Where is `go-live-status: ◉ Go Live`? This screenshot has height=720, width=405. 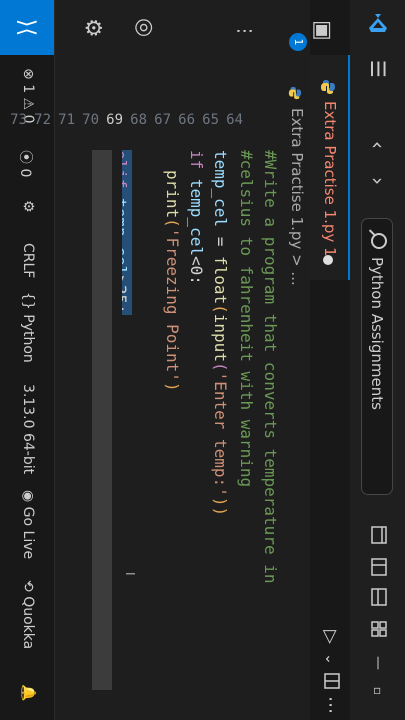
go-live-status: ◉ Go Live is located at coordinates (28, 524).